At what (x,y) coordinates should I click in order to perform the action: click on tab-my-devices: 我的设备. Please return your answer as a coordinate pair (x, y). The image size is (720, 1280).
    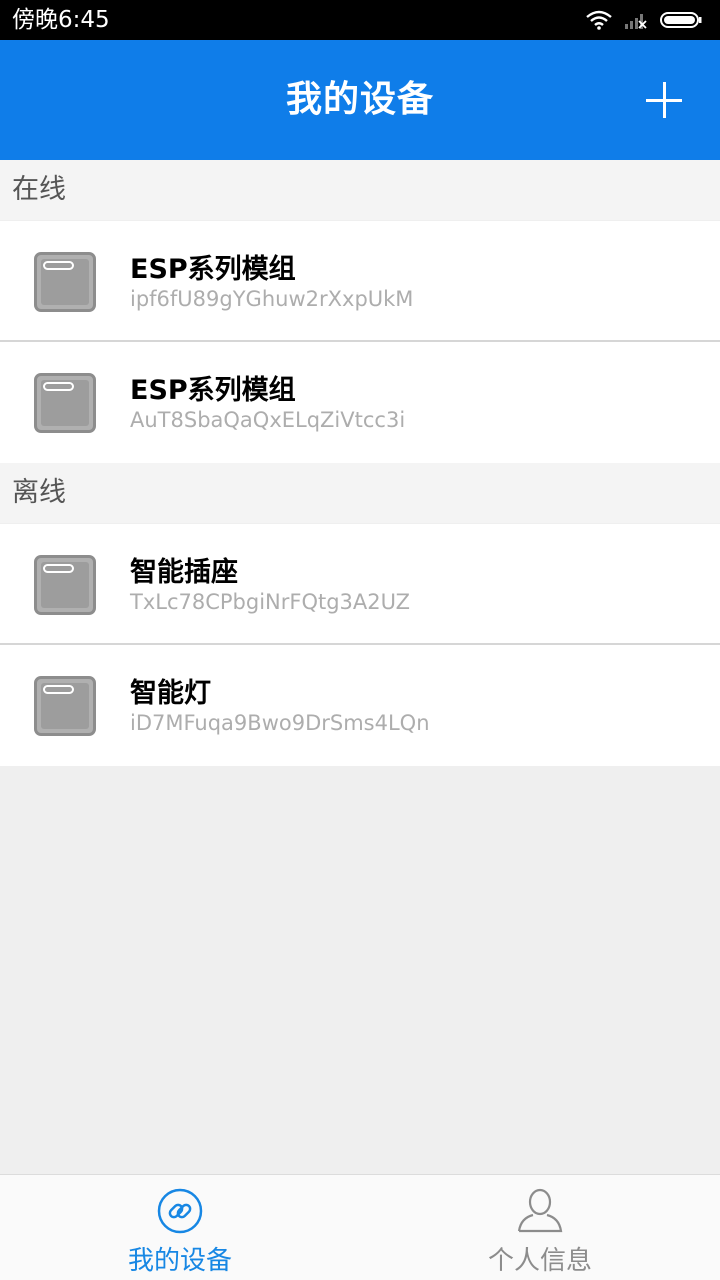
    Looking at the image, I should click on (180, 1227).